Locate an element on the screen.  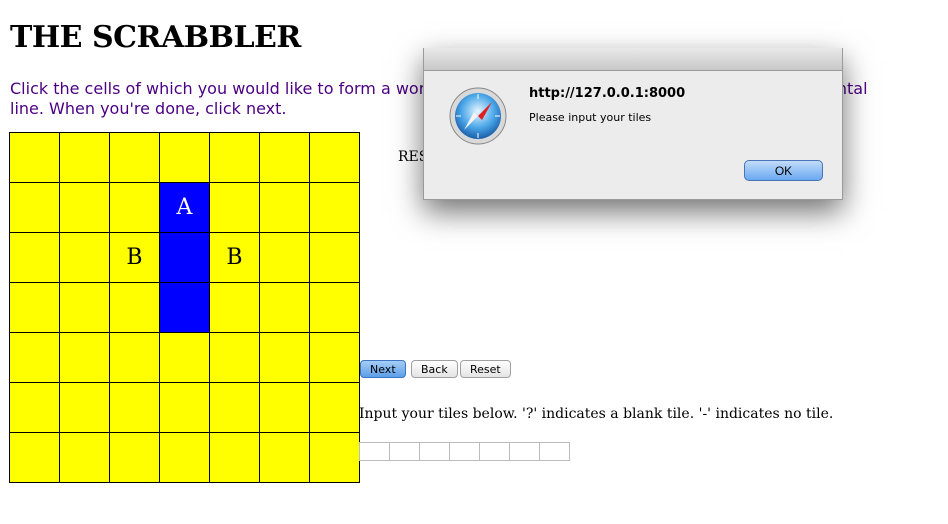
dialog-message: Please input your tiles is located at coordinates (590, 117).